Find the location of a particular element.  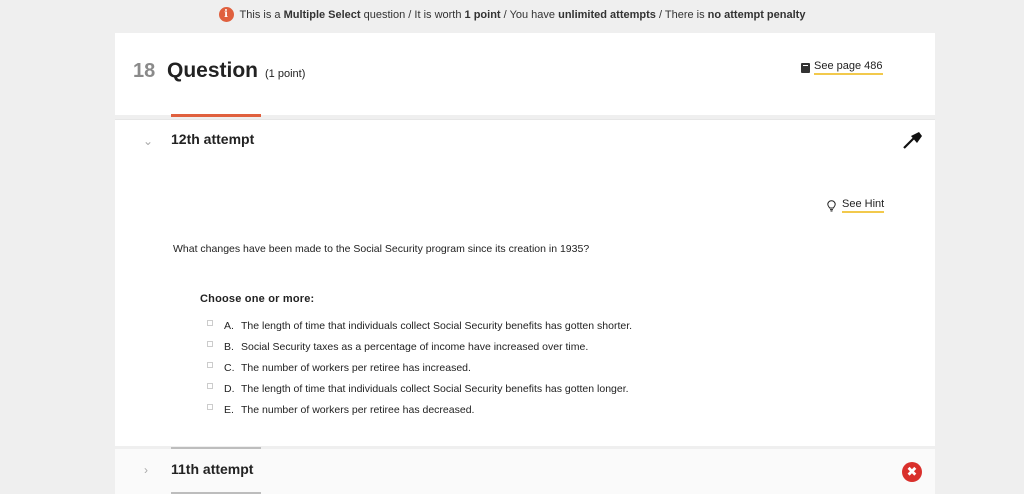

choose-instruction: Choose one or more: is located at coordinates (257, 299).